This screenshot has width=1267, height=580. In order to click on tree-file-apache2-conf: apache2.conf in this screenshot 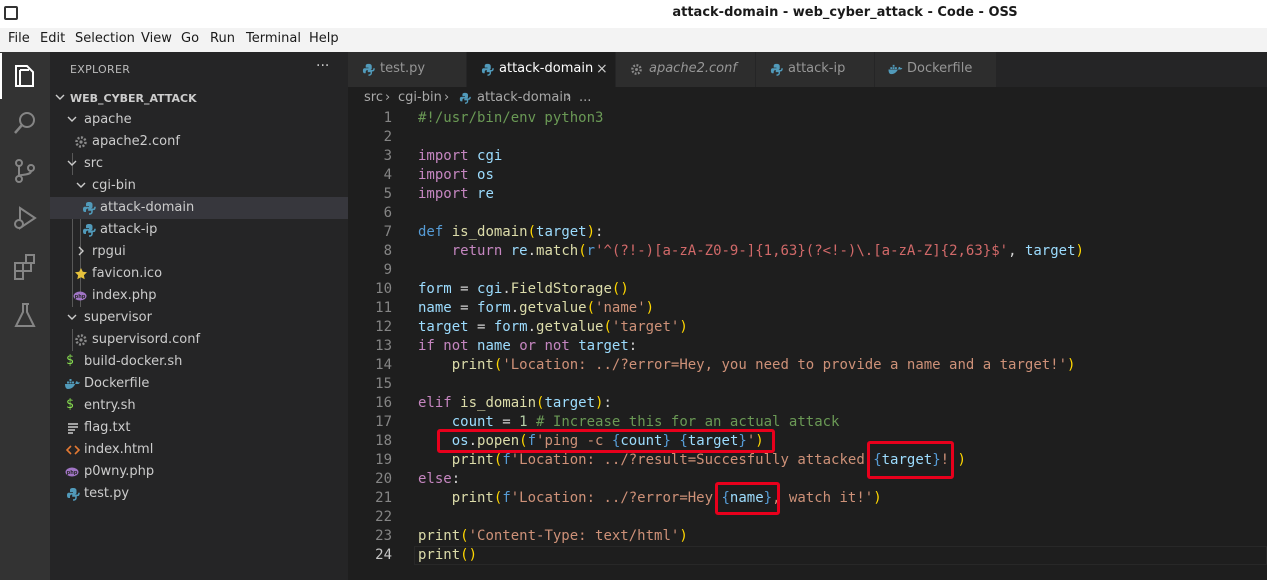, I will do `click(199, 142)`.